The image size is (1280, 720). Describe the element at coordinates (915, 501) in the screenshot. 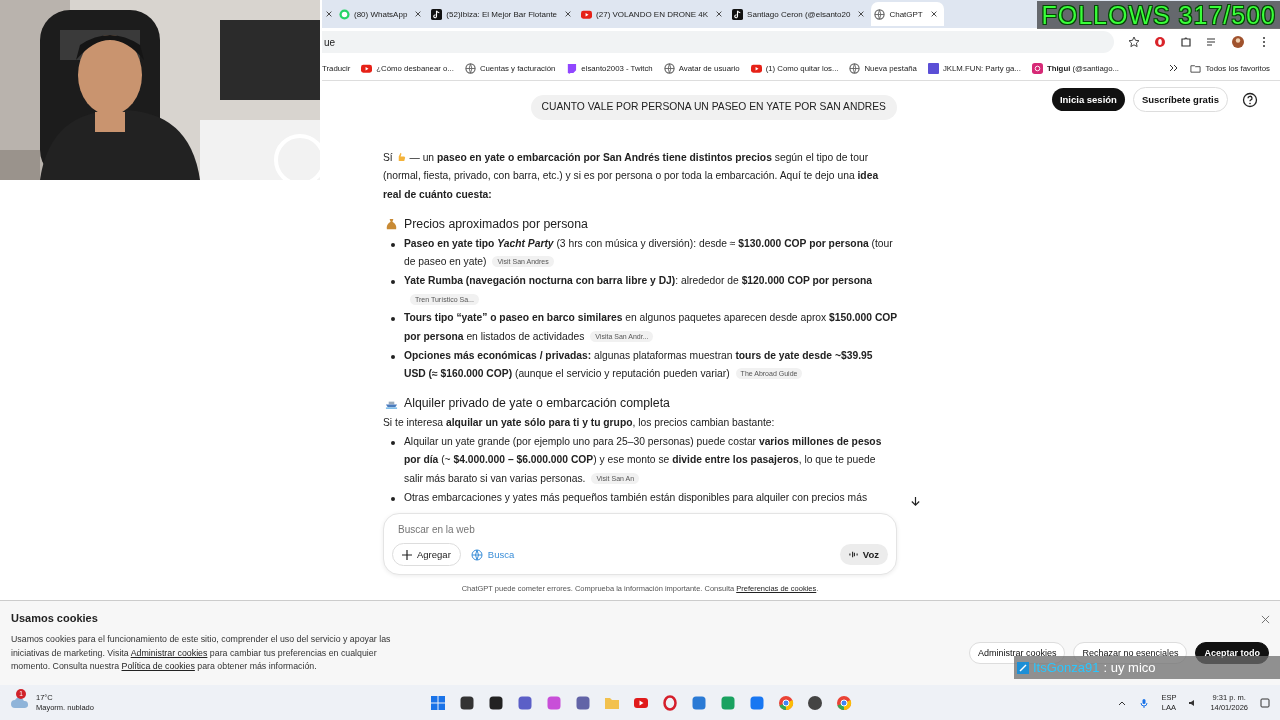

I see `arrow-down-icon` at that location.